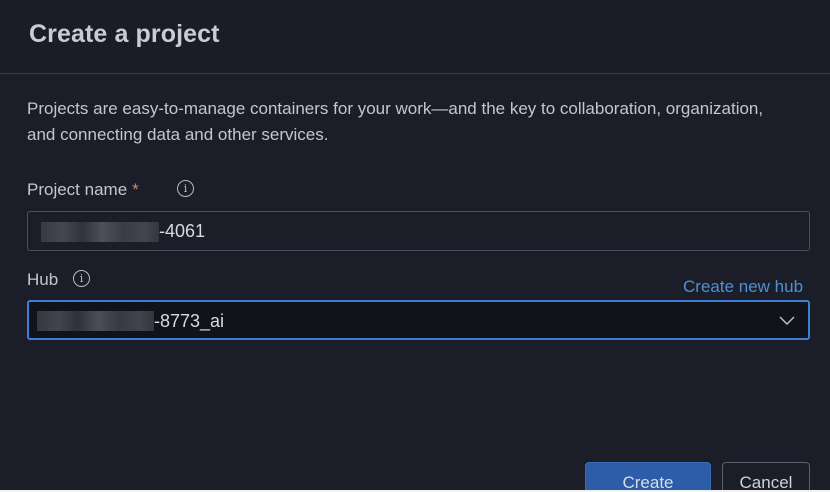 Image resolution: width=830 pixels, height=492 pixels. Describe the element at coordinates (418, 320) in the screenshot. I see `hub-select: -8773_ai` at that location.